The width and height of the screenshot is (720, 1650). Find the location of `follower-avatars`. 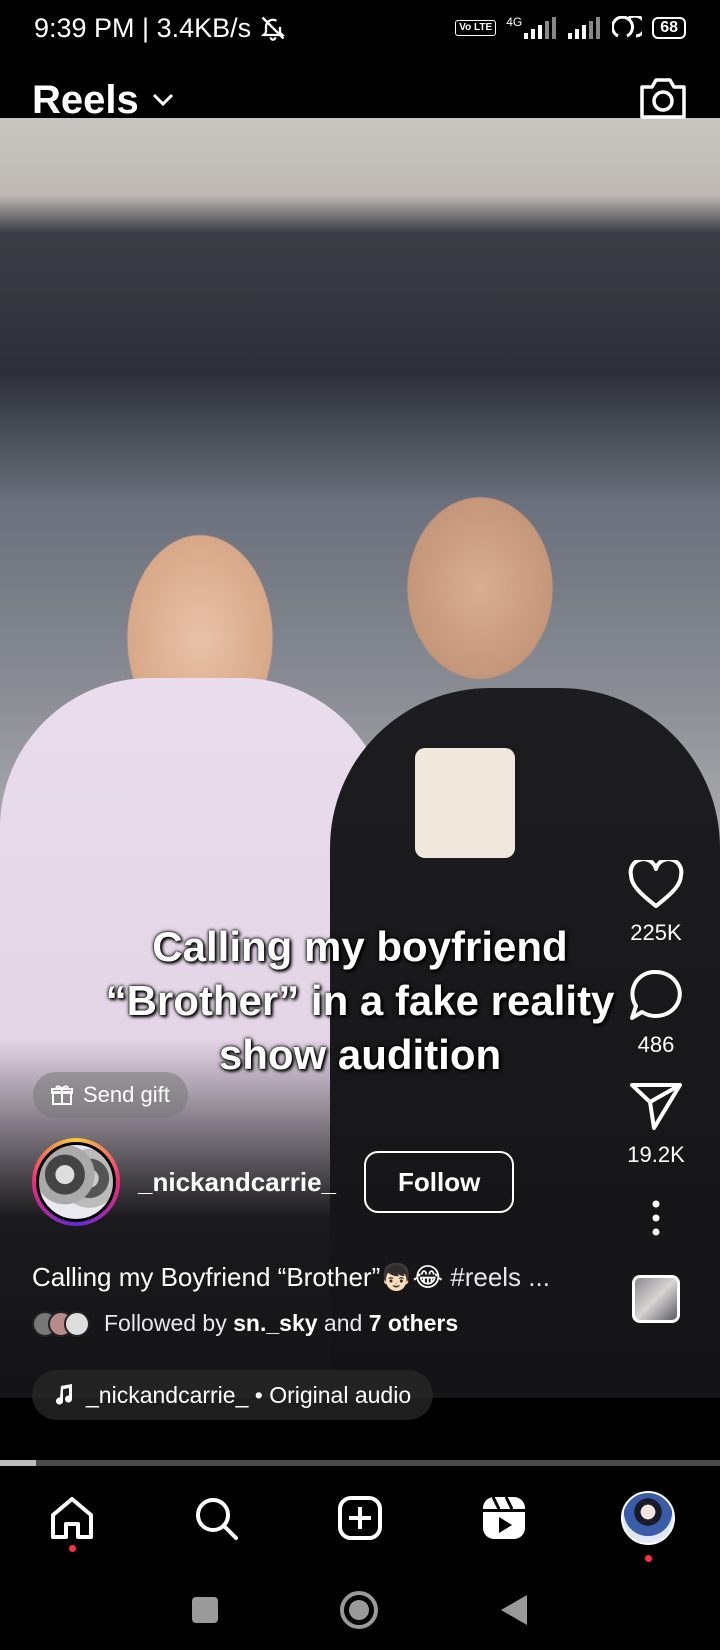

follower-avatars is located at coordinates (61, 1323).